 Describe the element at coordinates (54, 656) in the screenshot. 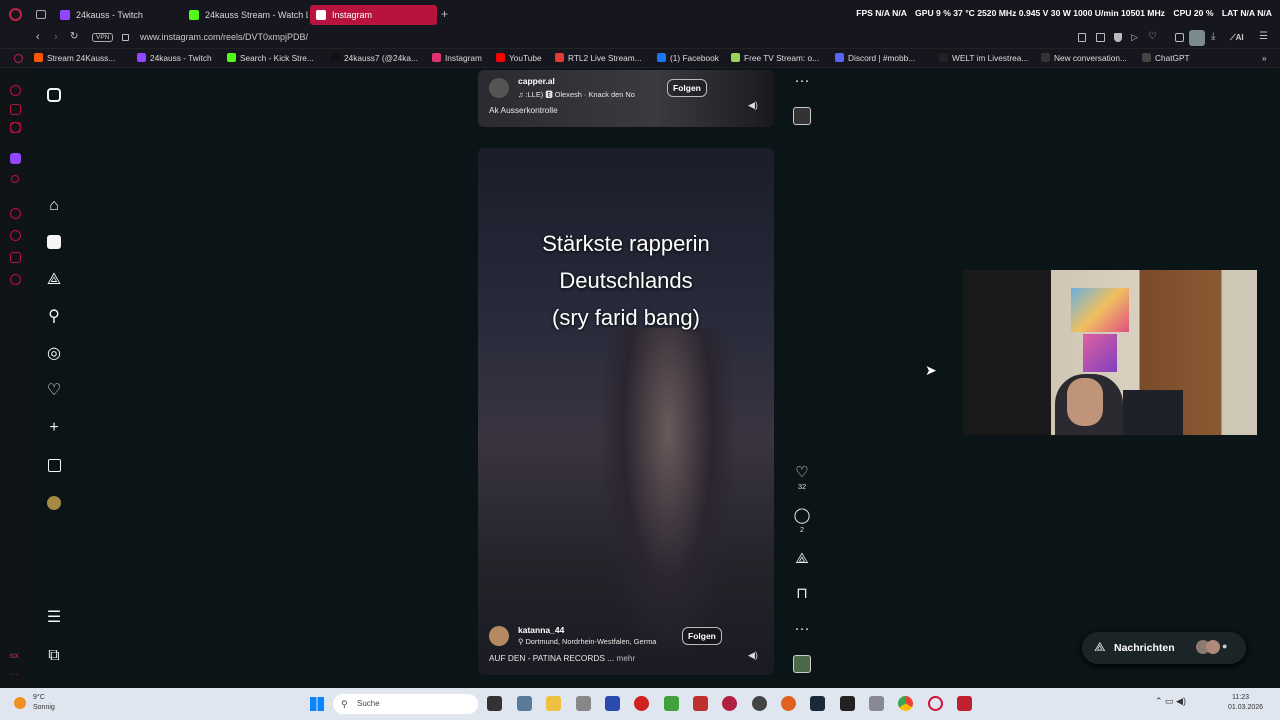

I see `more-apps-icon: ⧉` at that location.